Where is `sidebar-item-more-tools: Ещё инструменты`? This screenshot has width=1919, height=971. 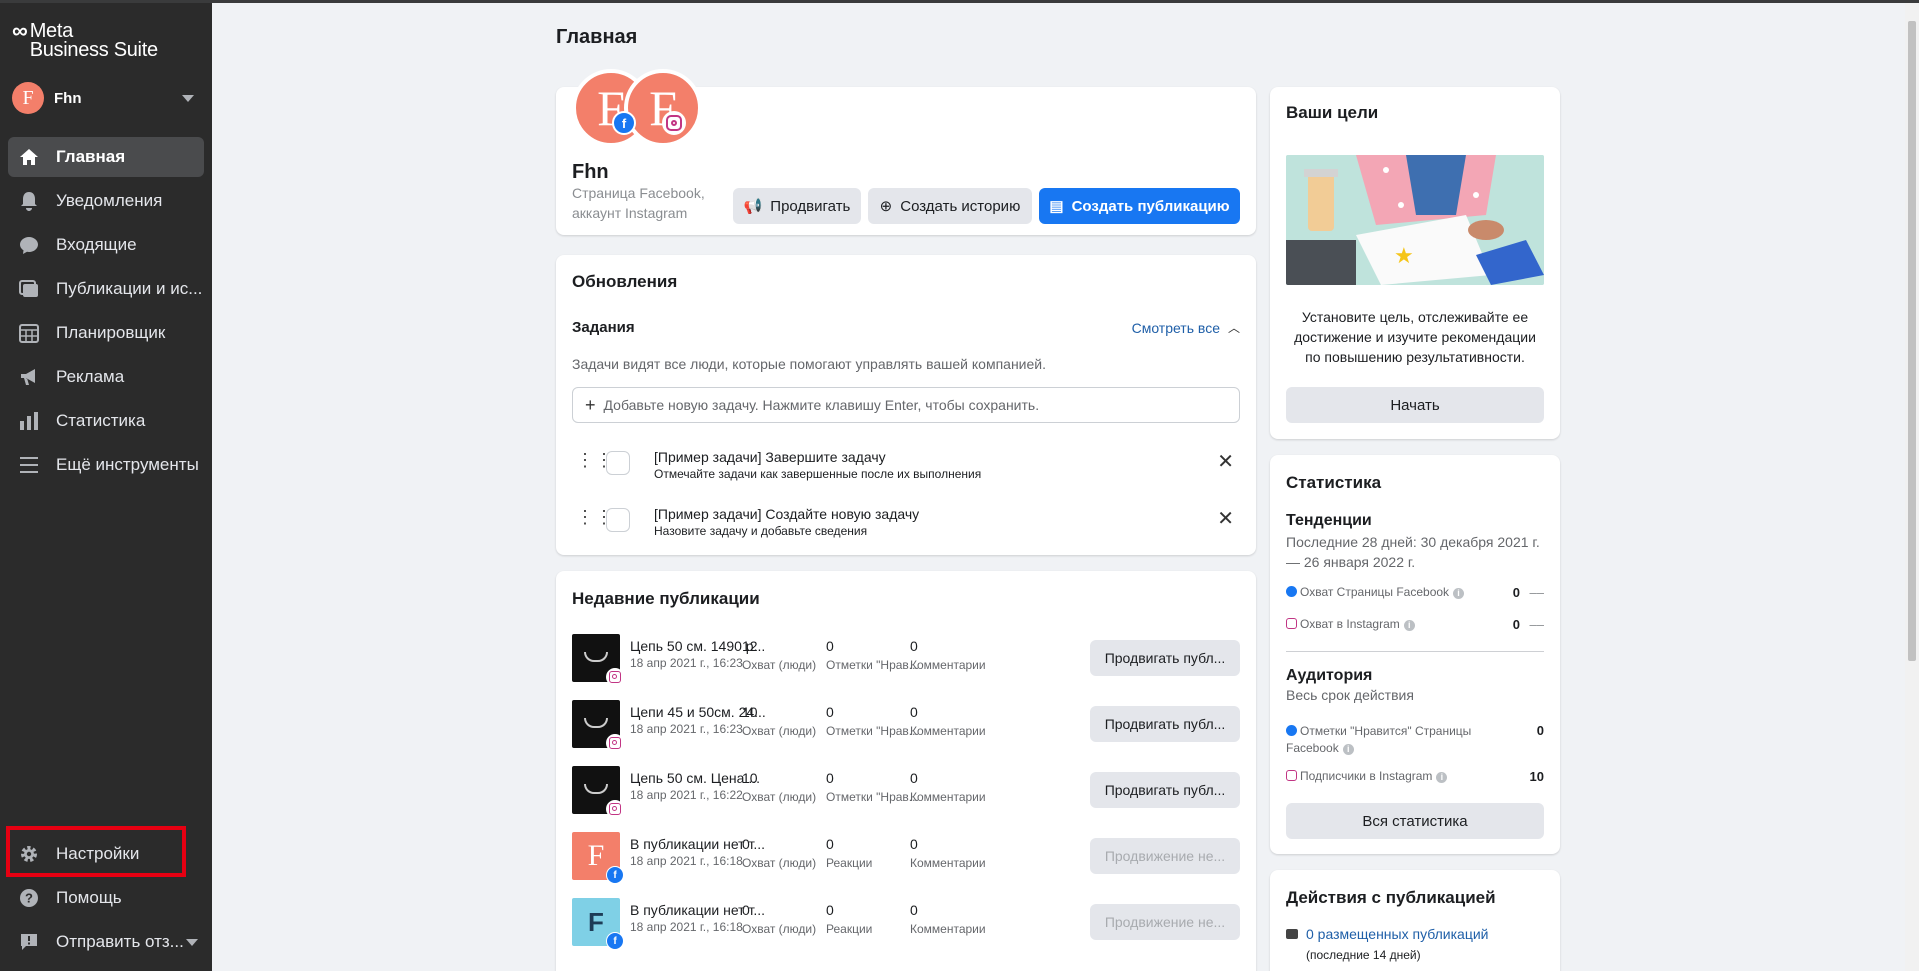 sidebar-item-more-tools: Ещё инструменты is located at coordinates (106, 465).